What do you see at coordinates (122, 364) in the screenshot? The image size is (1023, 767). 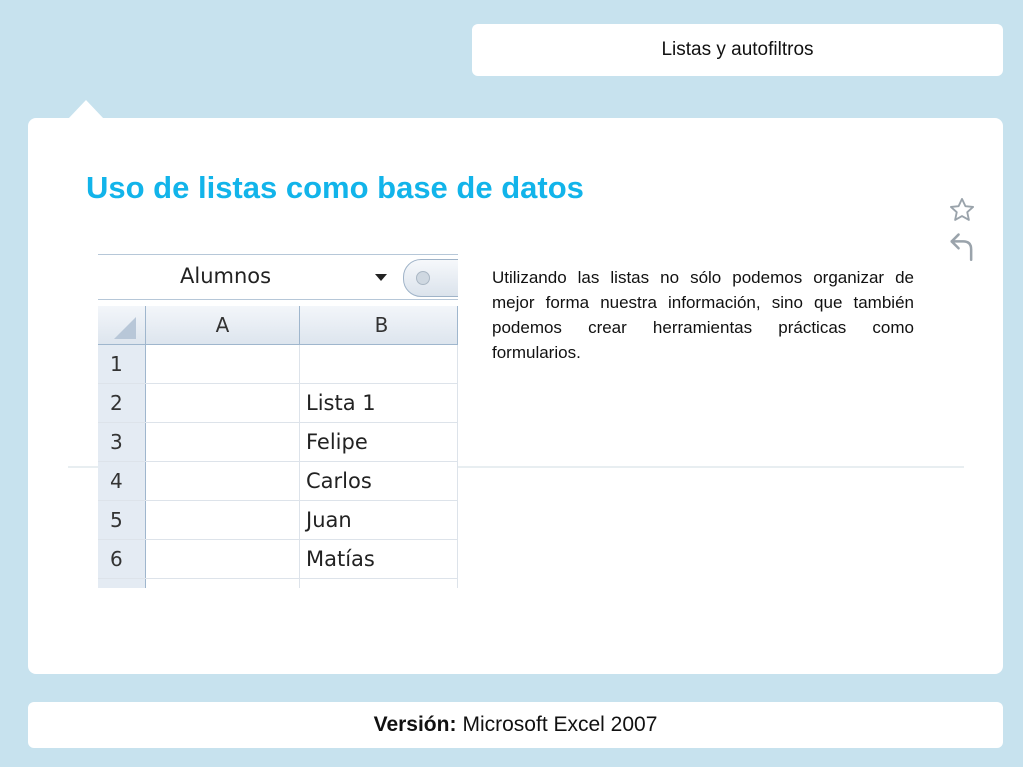 I see `row-header: 1` at bounding box center [122, 364].